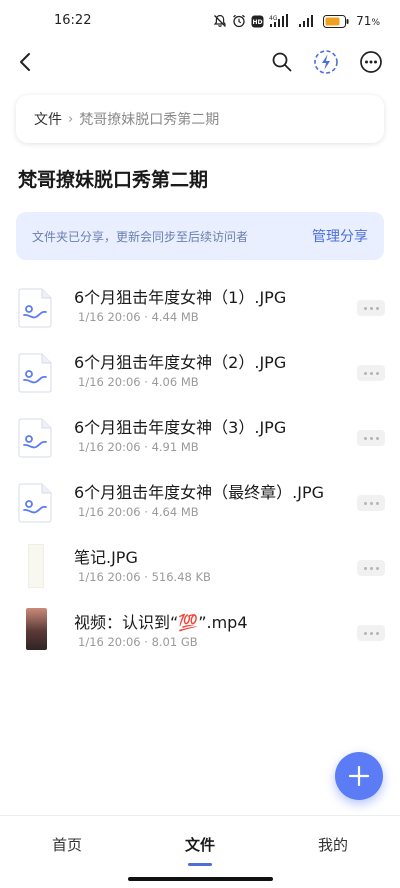  Describe the element at coordinates (200, 864) in the screenshot. I see `active-tab-indicator` at that location.